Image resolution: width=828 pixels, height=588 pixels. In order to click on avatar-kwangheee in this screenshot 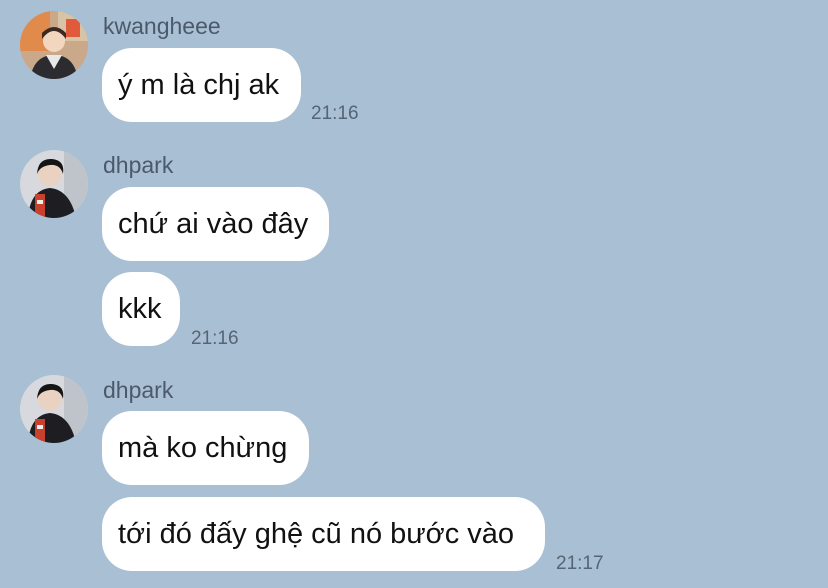, I will do `click(54, 45)`.